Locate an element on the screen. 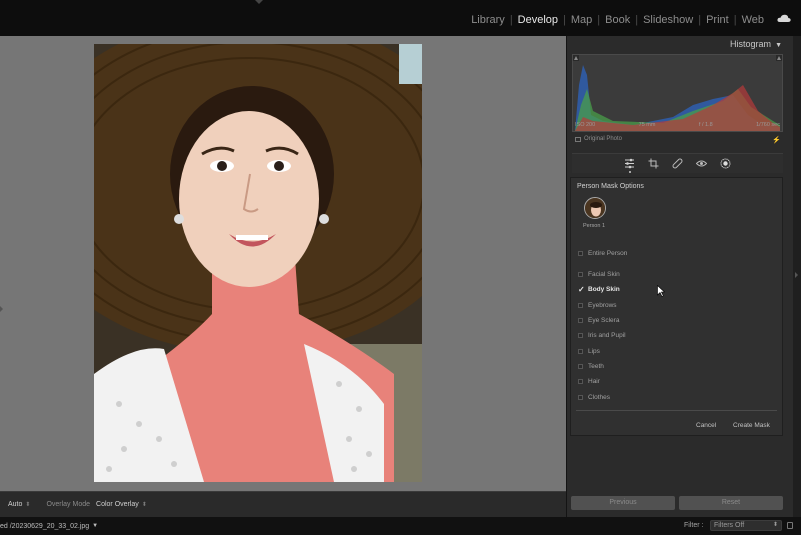 This screenshot has height=535, width=801. facial-skin-checkbox is located at coordinates (580, 274).